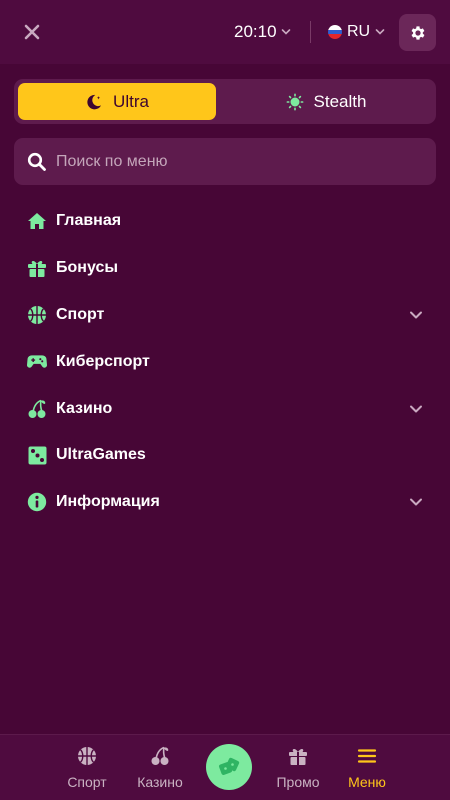 This screenshot has width=450, height=800. Describe the element at coordinates (367, 756) in the screenshot. I see `hamburger-icon` at that location.